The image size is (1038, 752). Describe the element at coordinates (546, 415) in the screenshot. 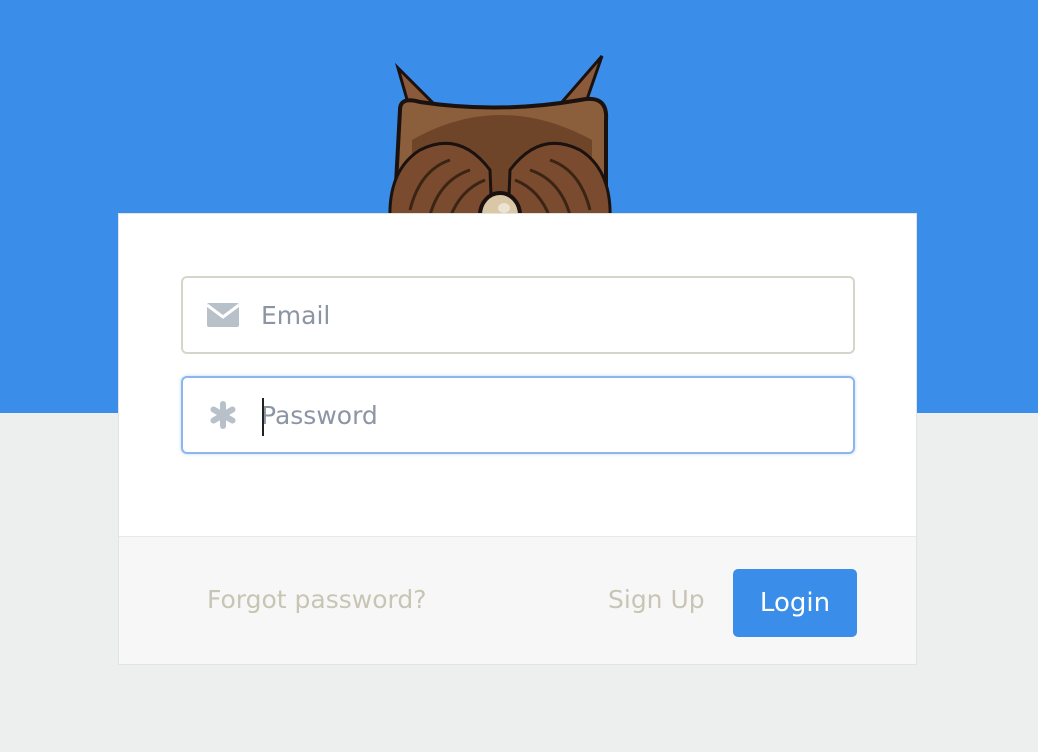

I see `password-input` at that location.